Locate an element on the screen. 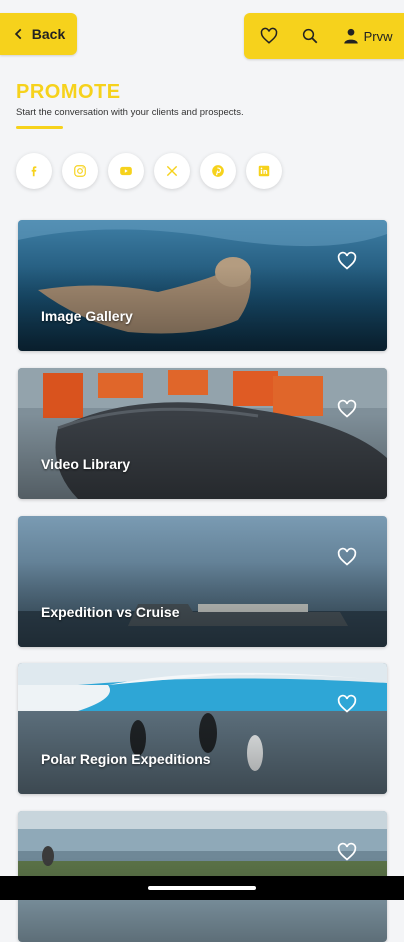 The height and width of the screenshot is (942, 404). facebook-icon is located at coordinates (34, 171).